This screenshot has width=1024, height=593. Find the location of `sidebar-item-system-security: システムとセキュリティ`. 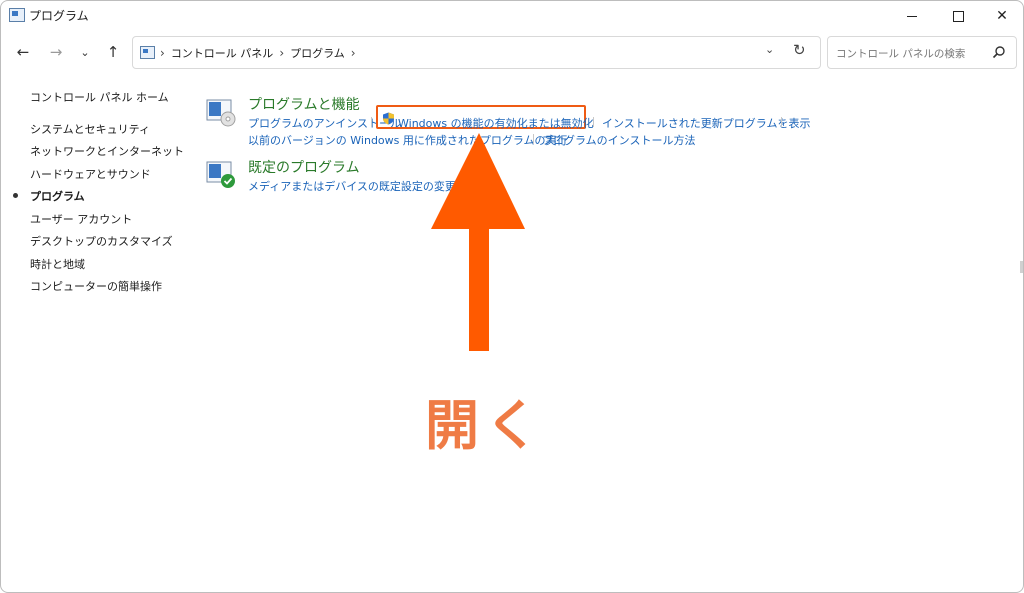

sidebar-item-system-security: システムとセキュリティ is located at coordinates (90, 129).